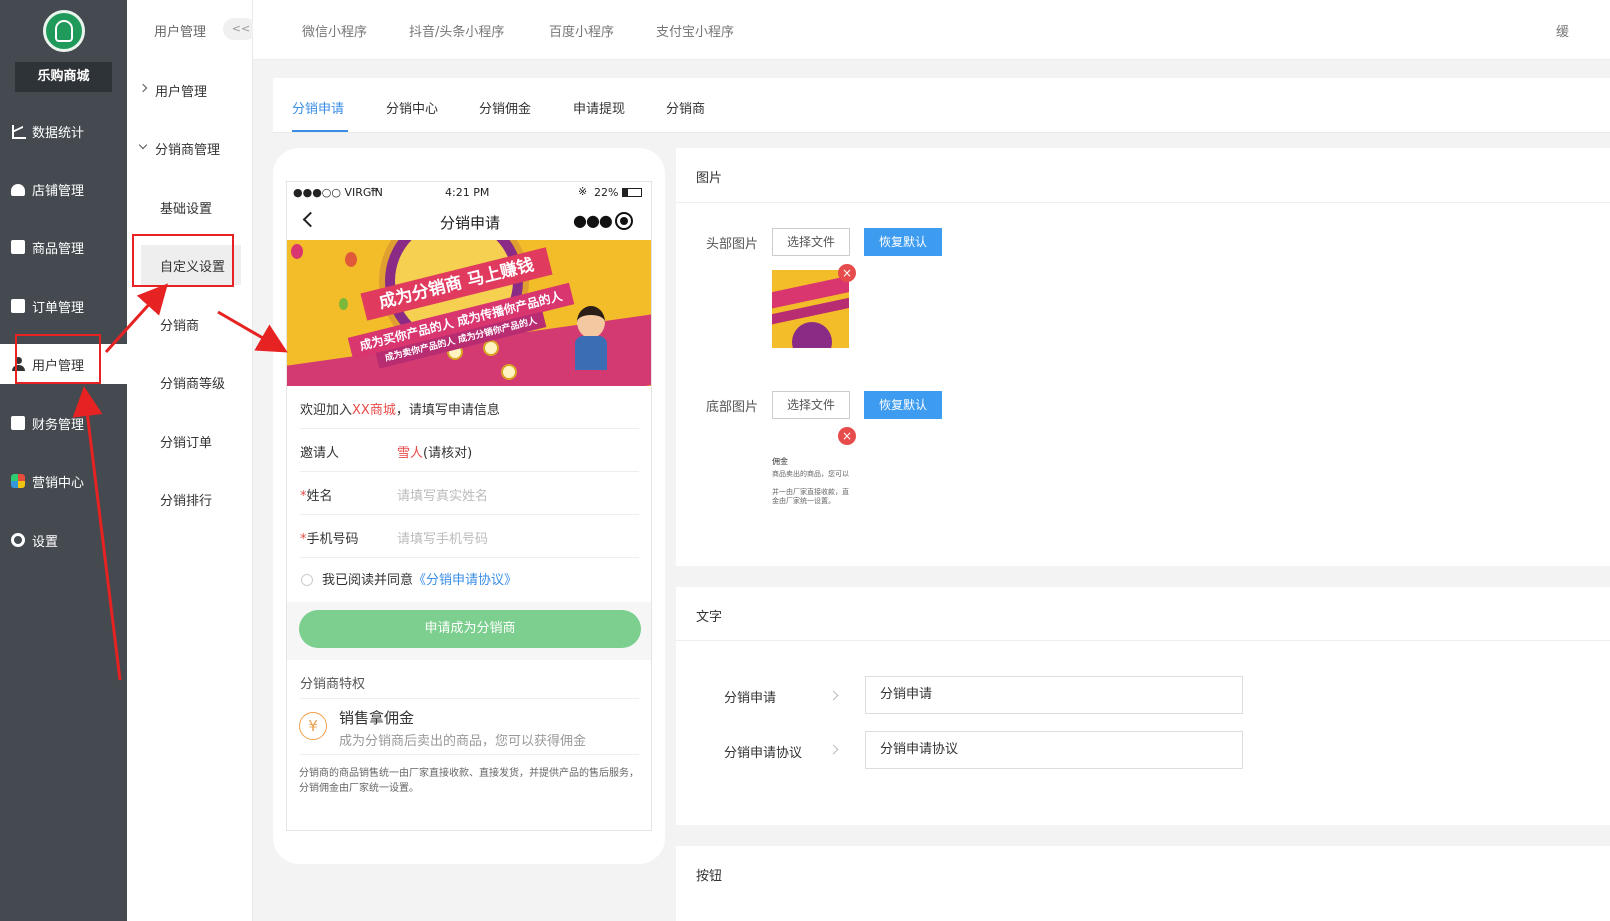 The height and width of the screenshot is (921, 1610). I want to click on agree-label: 我已阅读并同意, so click(368, 580).